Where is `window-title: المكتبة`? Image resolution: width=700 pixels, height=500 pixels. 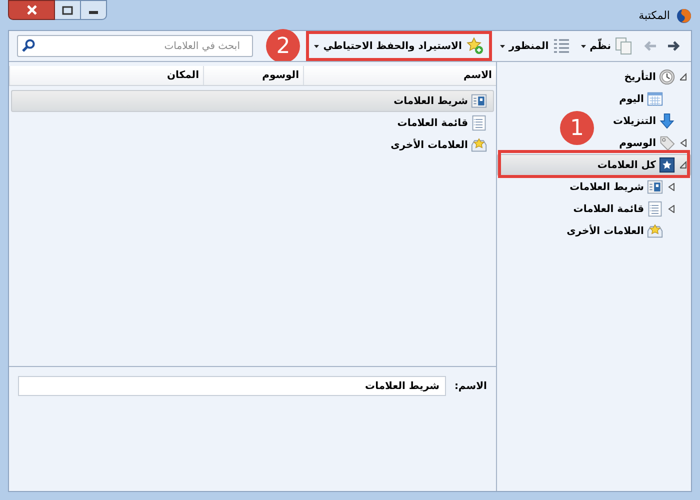 window-title: المكتبة is located at coordinates (654, 16).